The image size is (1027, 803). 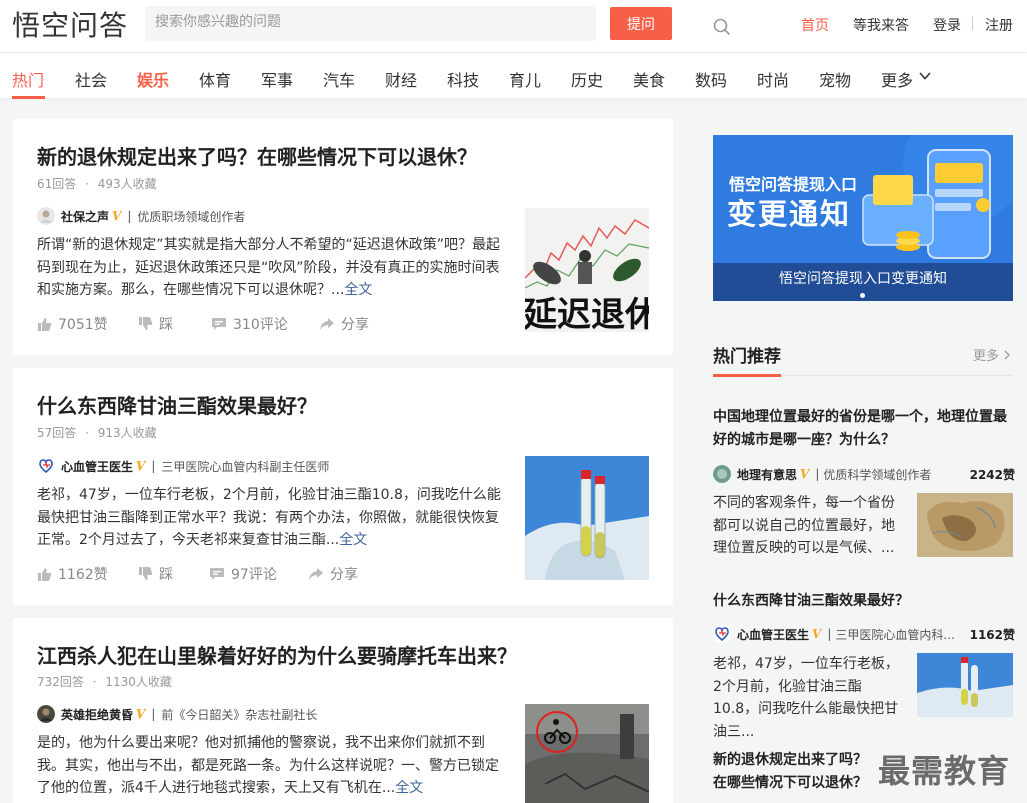 I want to click on channel-more: 更多, so click(x=897, y=79).